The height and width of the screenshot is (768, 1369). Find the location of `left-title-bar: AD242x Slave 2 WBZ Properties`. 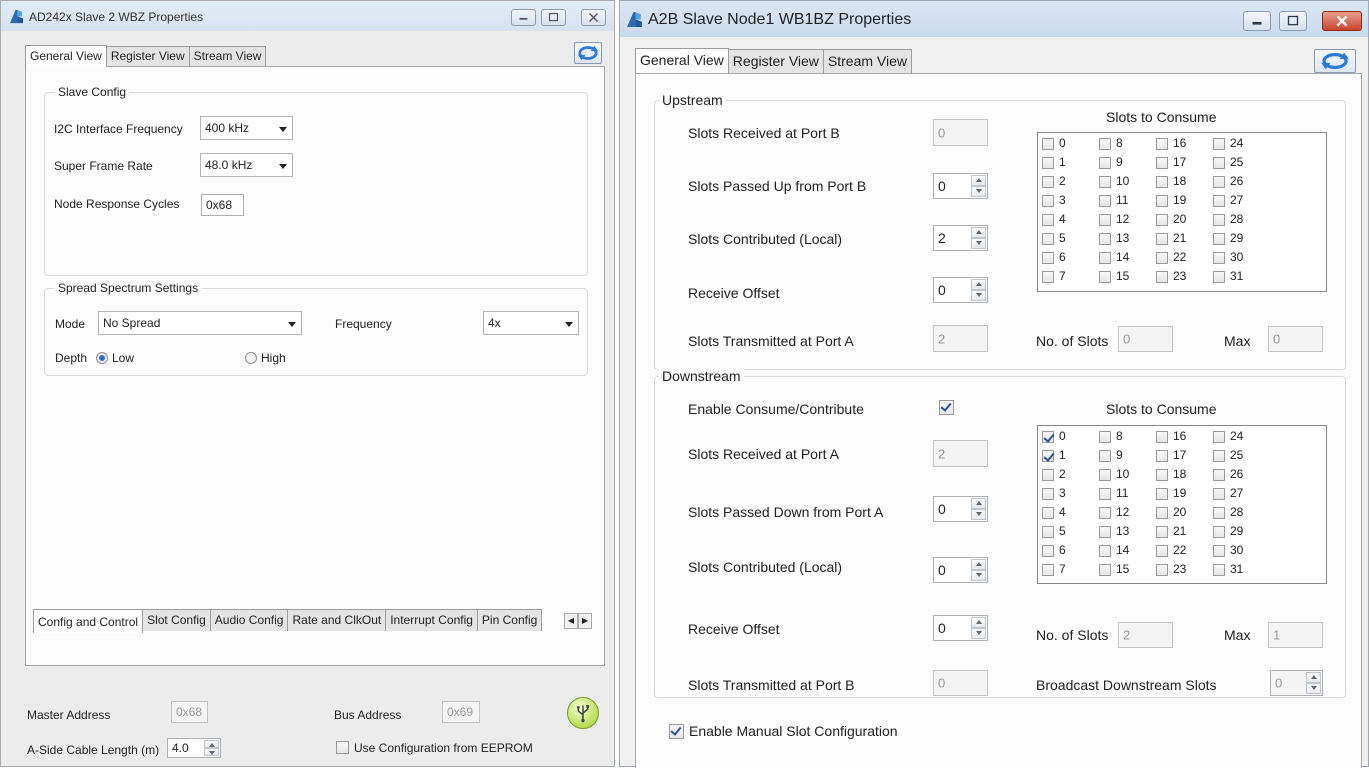

left-title-bar: AD242x Slave 2 WBZ Properties is located at coordinates (307, 16).